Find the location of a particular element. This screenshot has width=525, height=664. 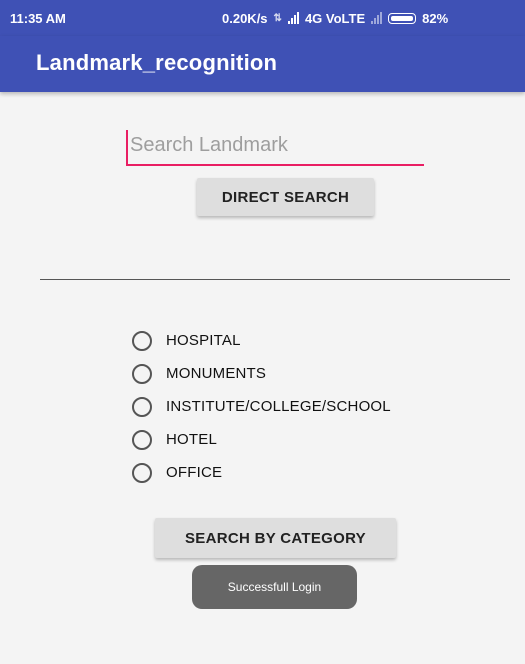

radio-option-monuments: MONUMENTS is located at coordinates (261, 373).